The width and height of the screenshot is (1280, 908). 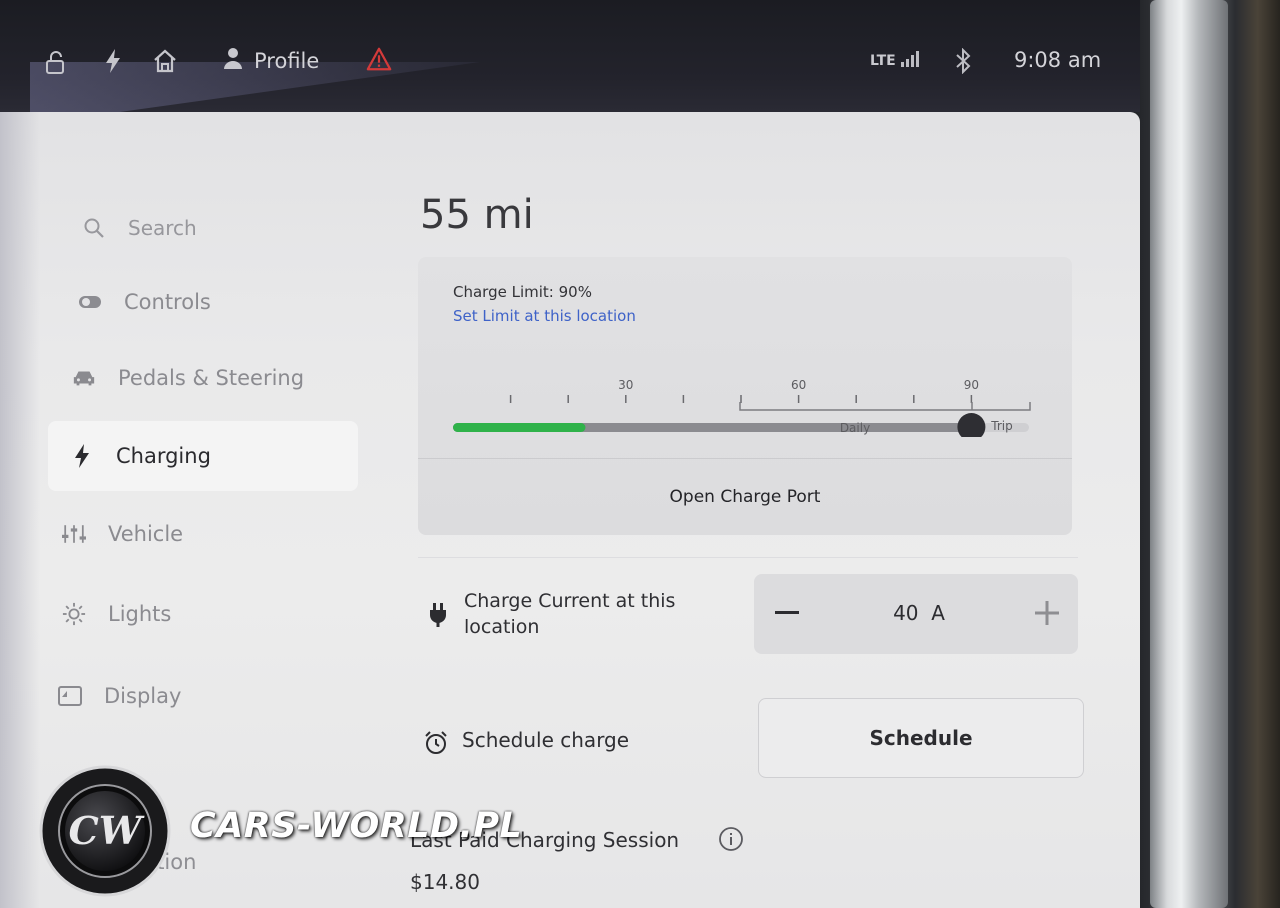 What do you see at coordinates (1047, 613) in the screenshot?
I see `increase-current-button` at bounding box center [1047, 613].